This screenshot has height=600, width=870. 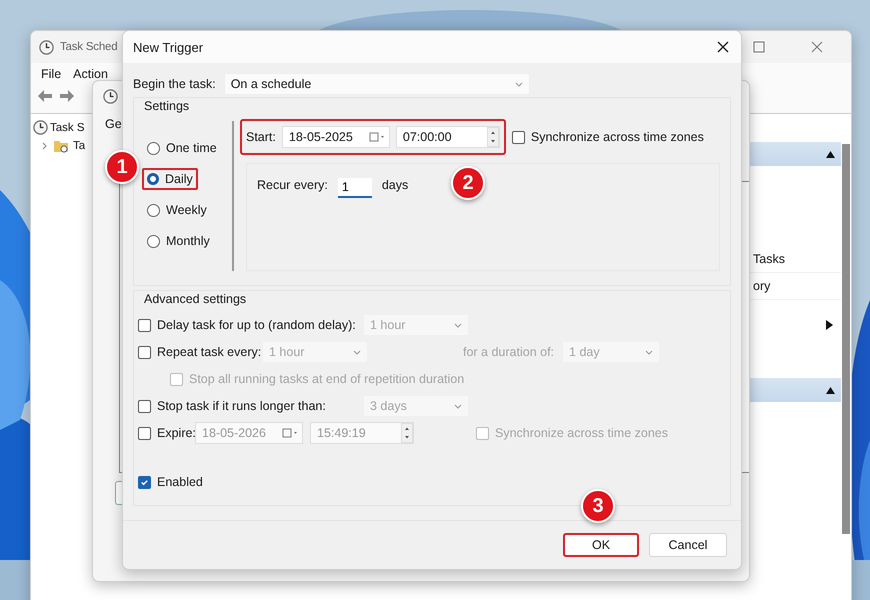 I want to click on folder-icon, so click(x=61, y=146).